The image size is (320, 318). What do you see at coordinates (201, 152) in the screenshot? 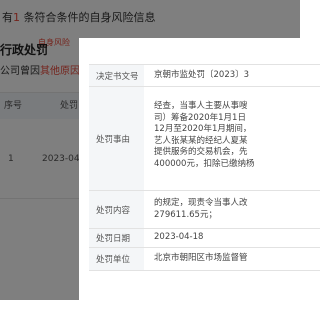
I see `detail-value-line: 提供服务的交易机会，先` at bounding box center [201, 152].